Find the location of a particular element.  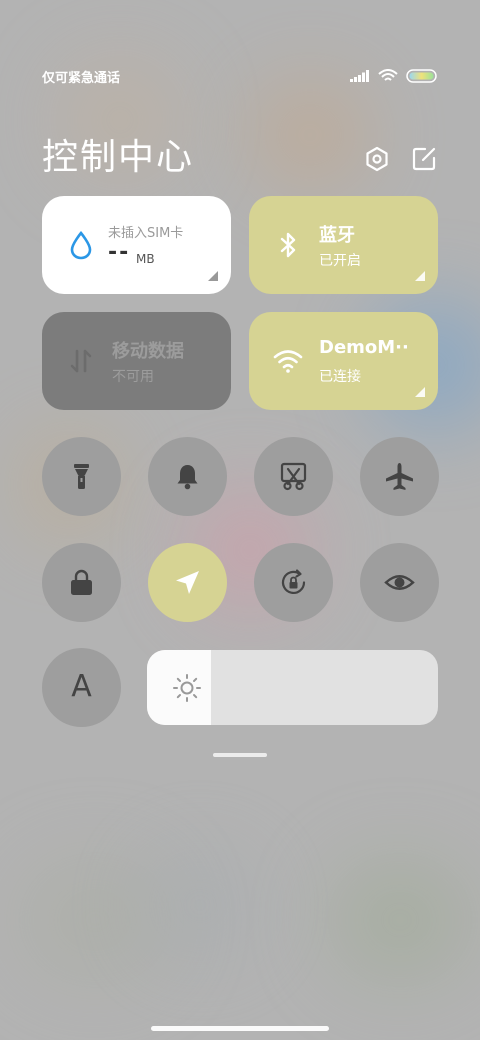

page-title: 控制中心 is located at coordinates (118, 157).